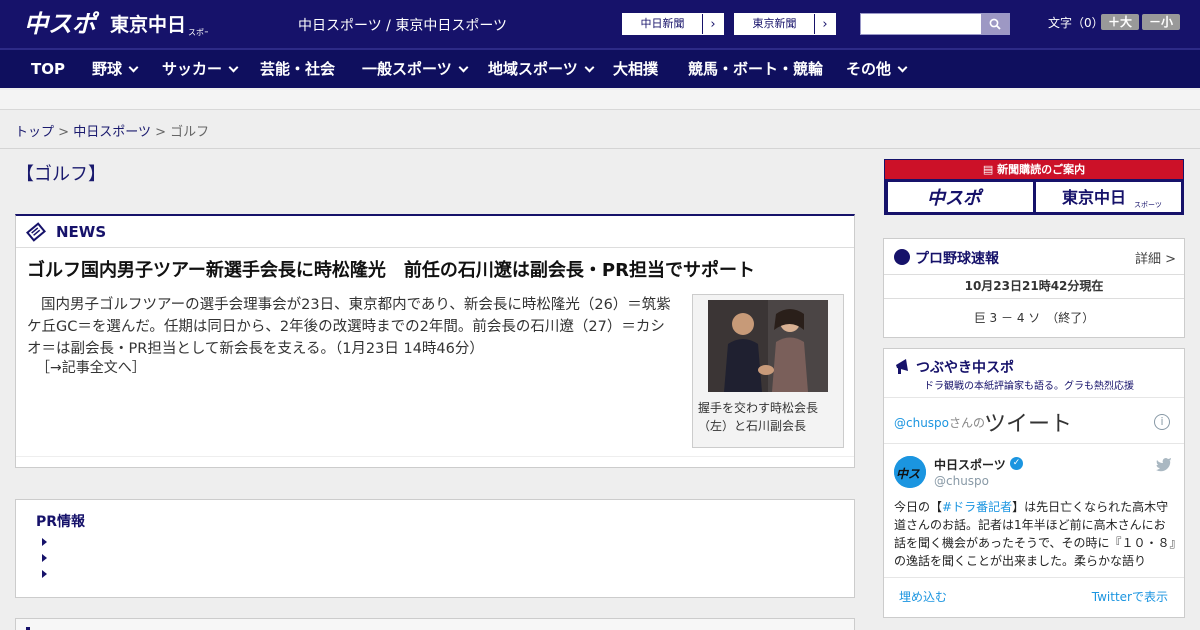 The width and height of the screenshot is (1200, 630). I want to click on nav-item-top: TOP, so click(48, 69).